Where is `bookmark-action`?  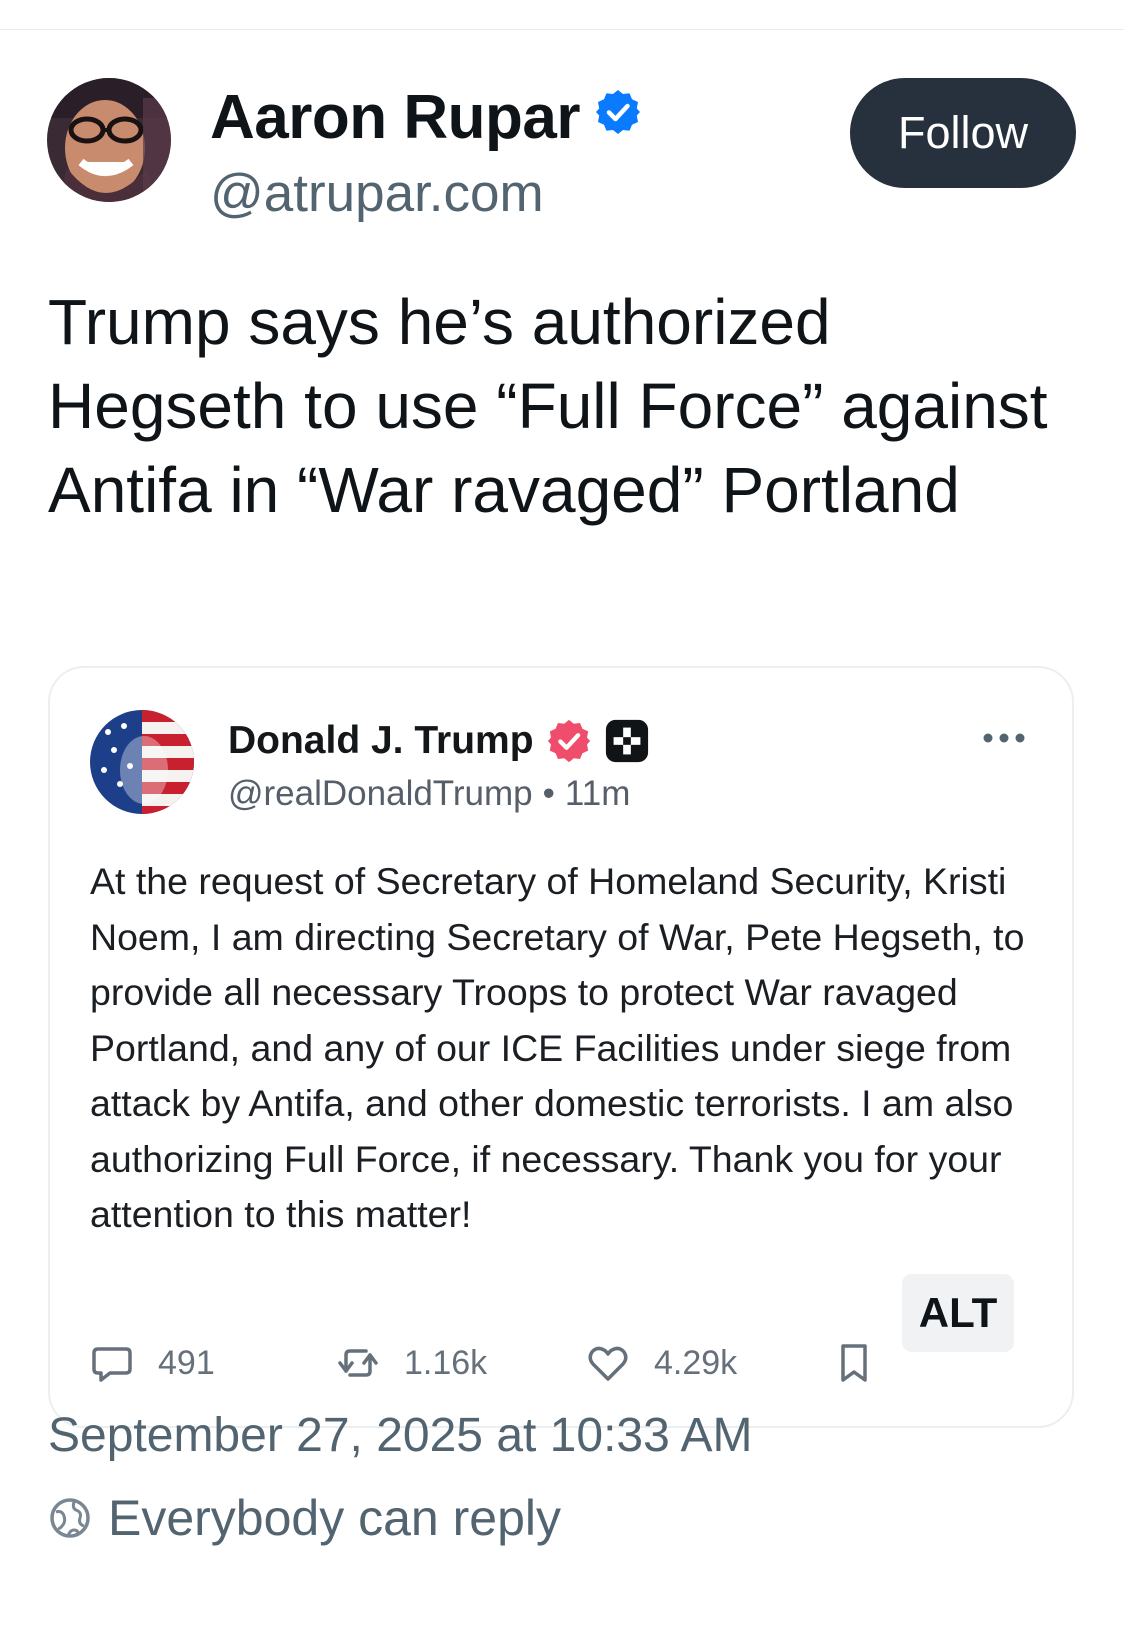 bookmark-action is located at coordinates (854, 1363).